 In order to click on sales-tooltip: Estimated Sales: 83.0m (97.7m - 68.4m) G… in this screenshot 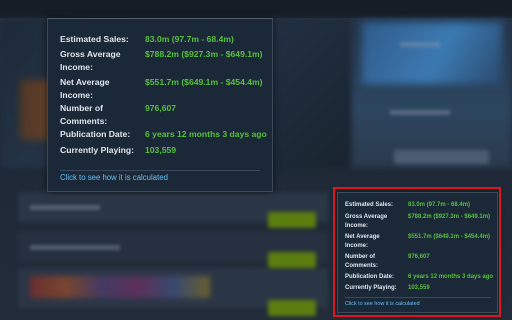, I will do `click(417, 252)`.